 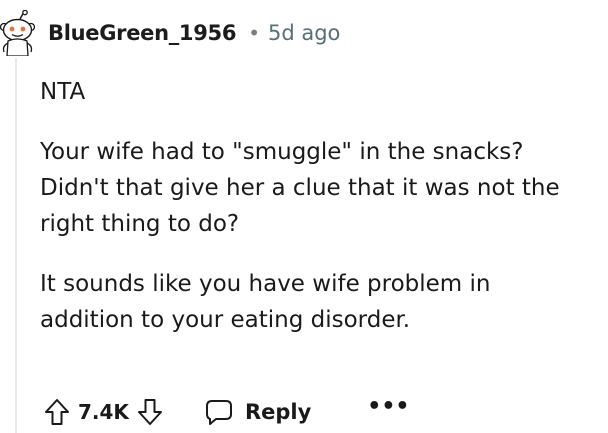 What do you see at coordinates (304, 33) in the screenshot?
I see `comment-timestamp: 5d ago` at bounding box center [304, 33].